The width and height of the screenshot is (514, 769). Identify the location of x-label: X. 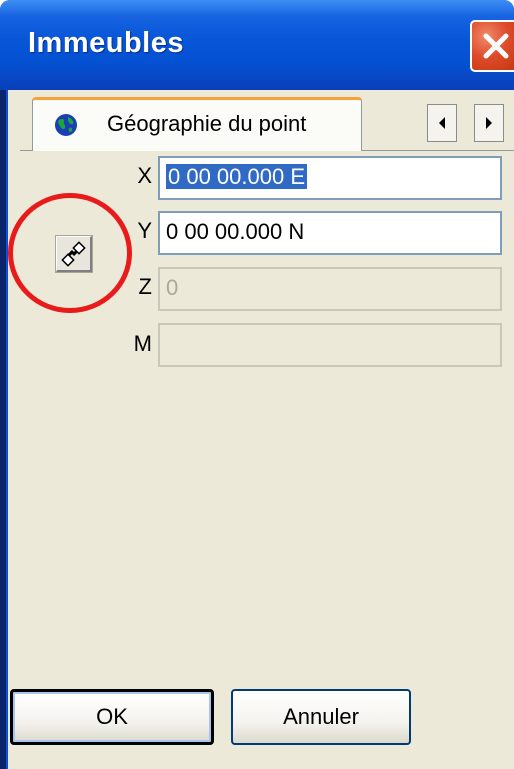
(144, 175).